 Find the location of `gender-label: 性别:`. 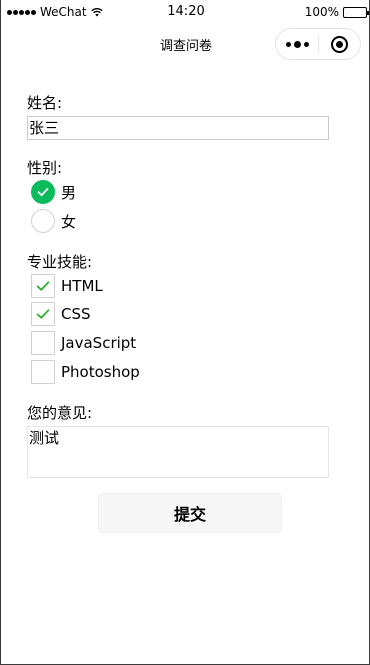

gender-label: 性别: is located at coordinates (45, 168).